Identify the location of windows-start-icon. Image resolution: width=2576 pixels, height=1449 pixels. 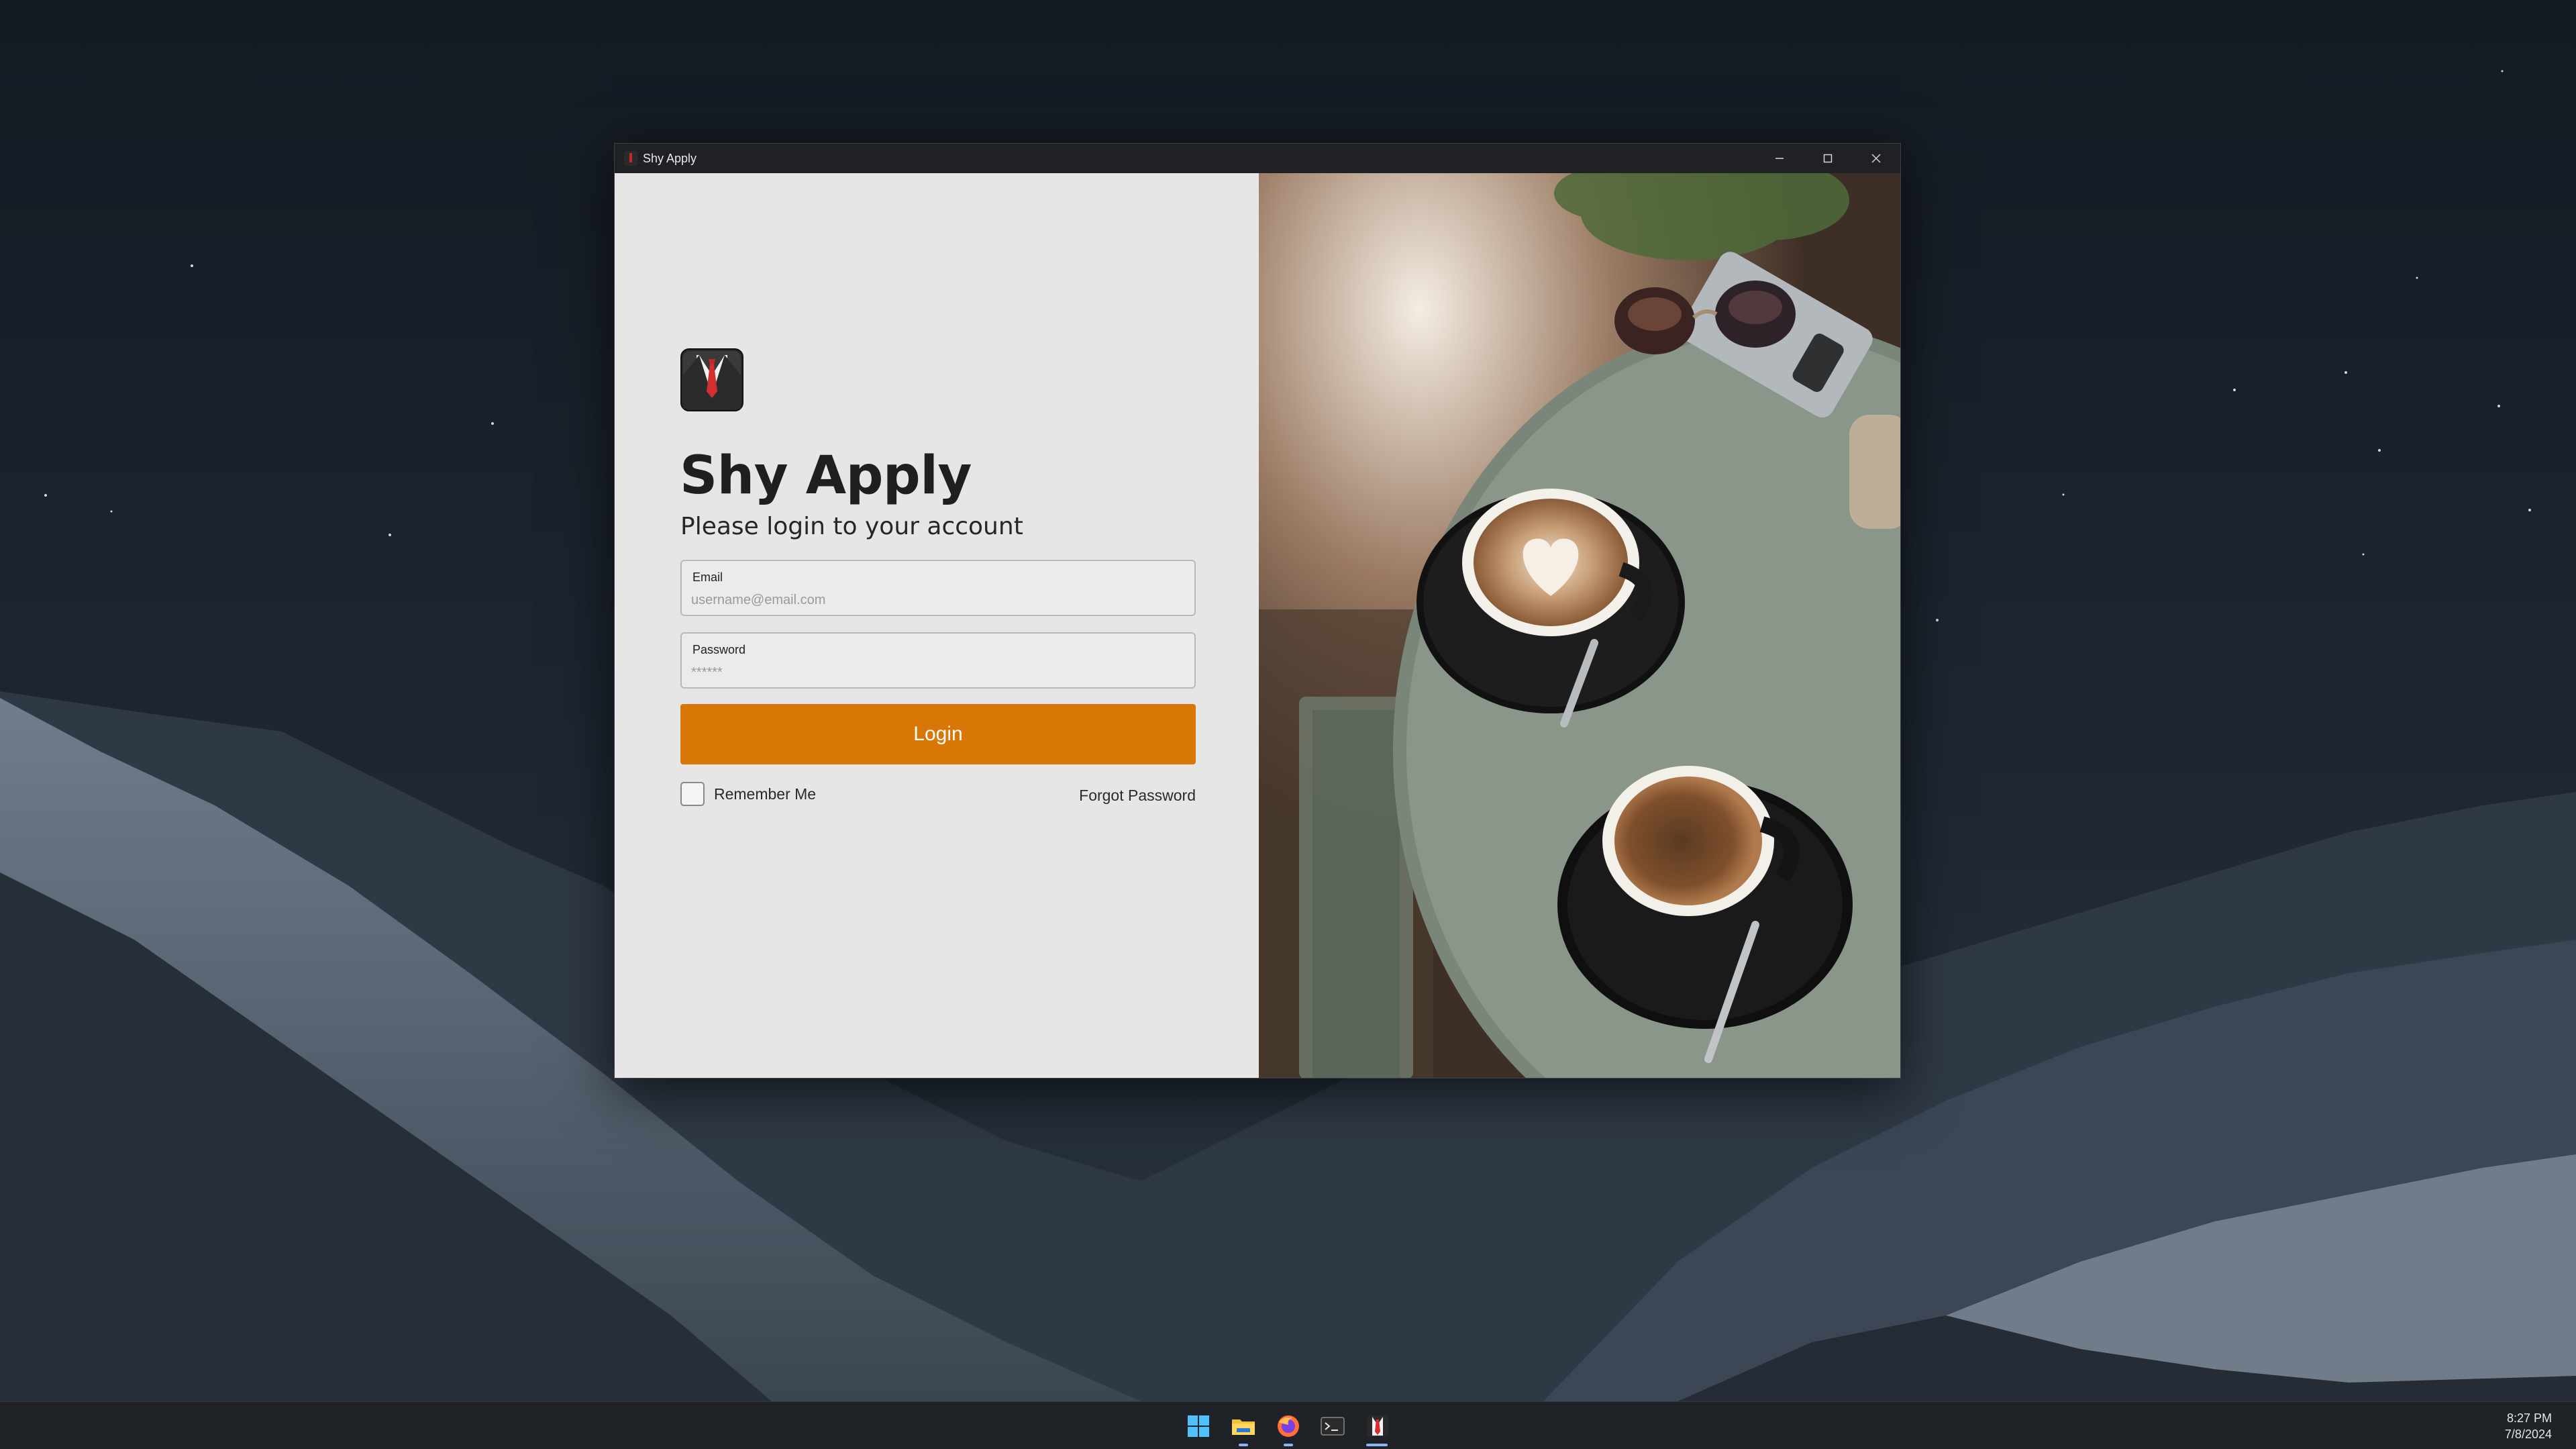
(1198, 1426).